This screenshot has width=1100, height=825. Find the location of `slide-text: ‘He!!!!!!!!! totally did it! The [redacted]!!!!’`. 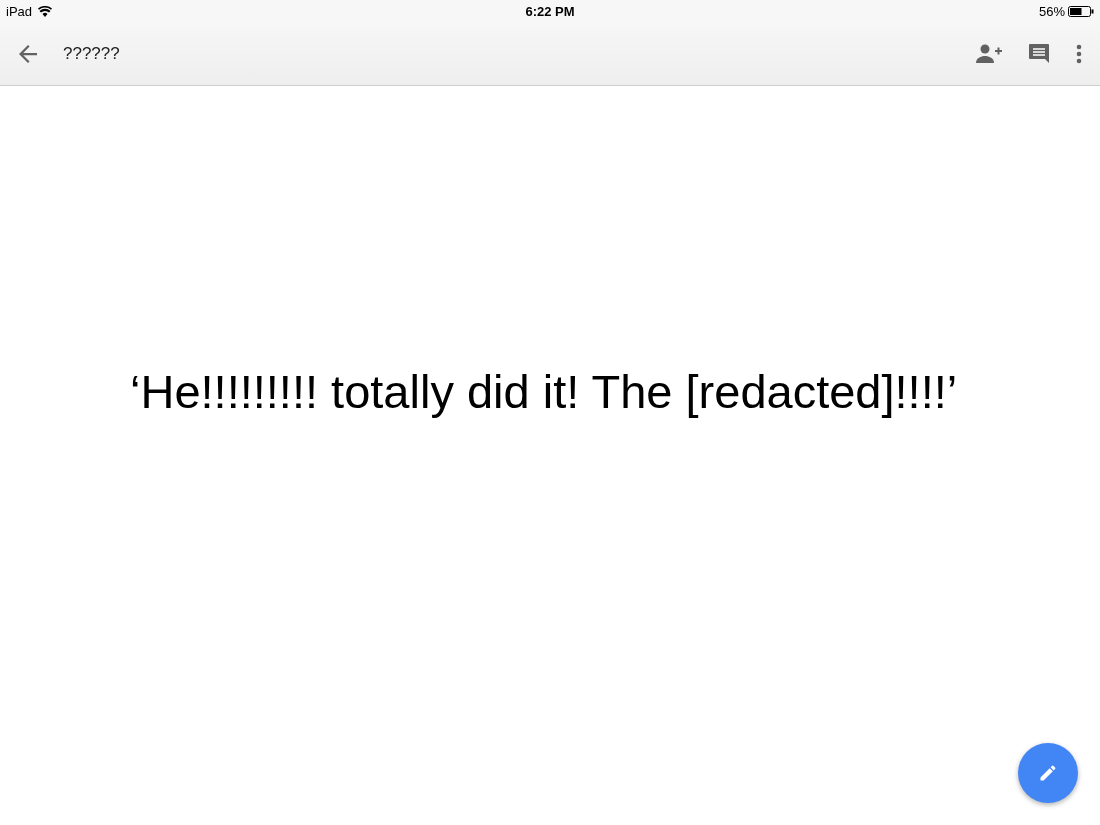

slide-text: ‘He!!!!!!!!! totally did it! The [redacted]!!!!’ is located at coordinates (544, 391).